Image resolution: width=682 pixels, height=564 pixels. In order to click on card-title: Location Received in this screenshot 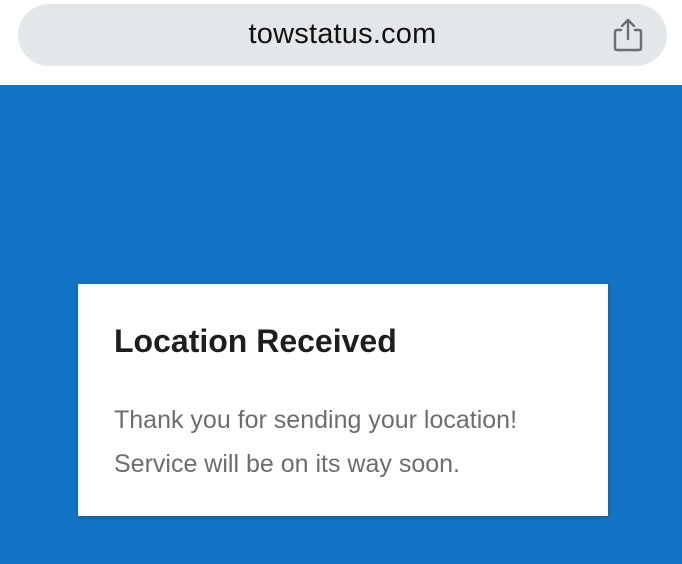, I will do `click(255, 341)`.